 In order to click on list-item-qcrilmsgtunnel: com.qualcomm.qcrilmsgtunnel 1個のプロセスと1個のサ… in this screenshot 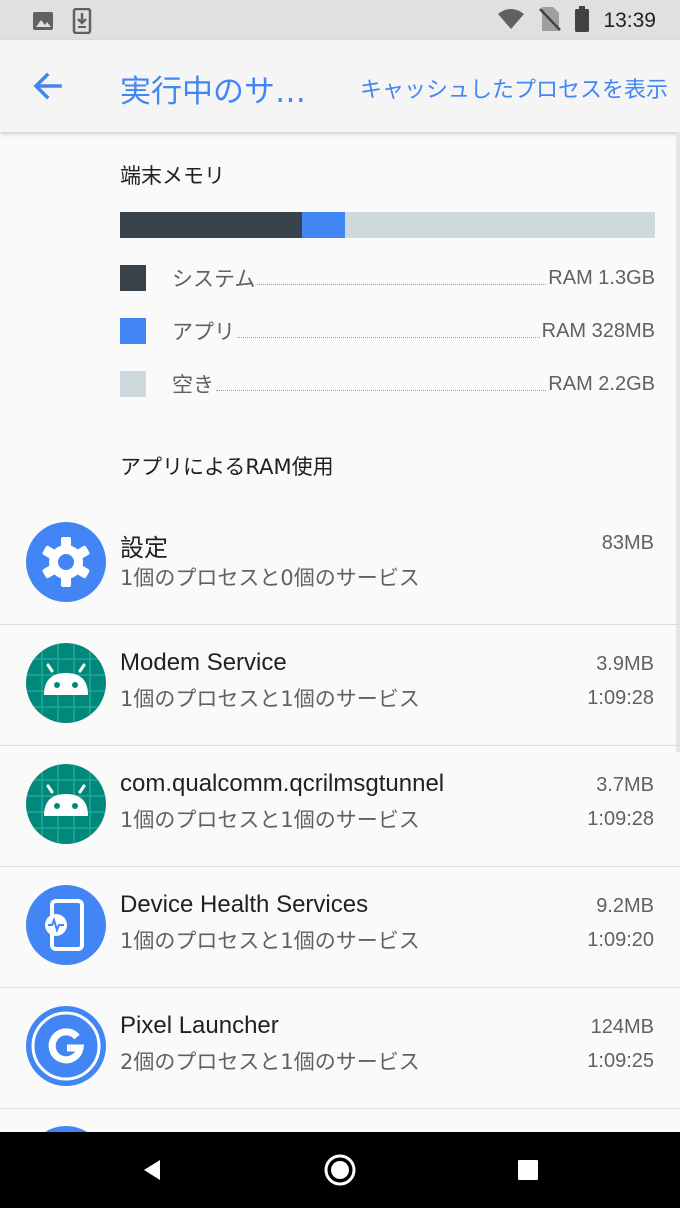, I will do `click(340, 806)`.